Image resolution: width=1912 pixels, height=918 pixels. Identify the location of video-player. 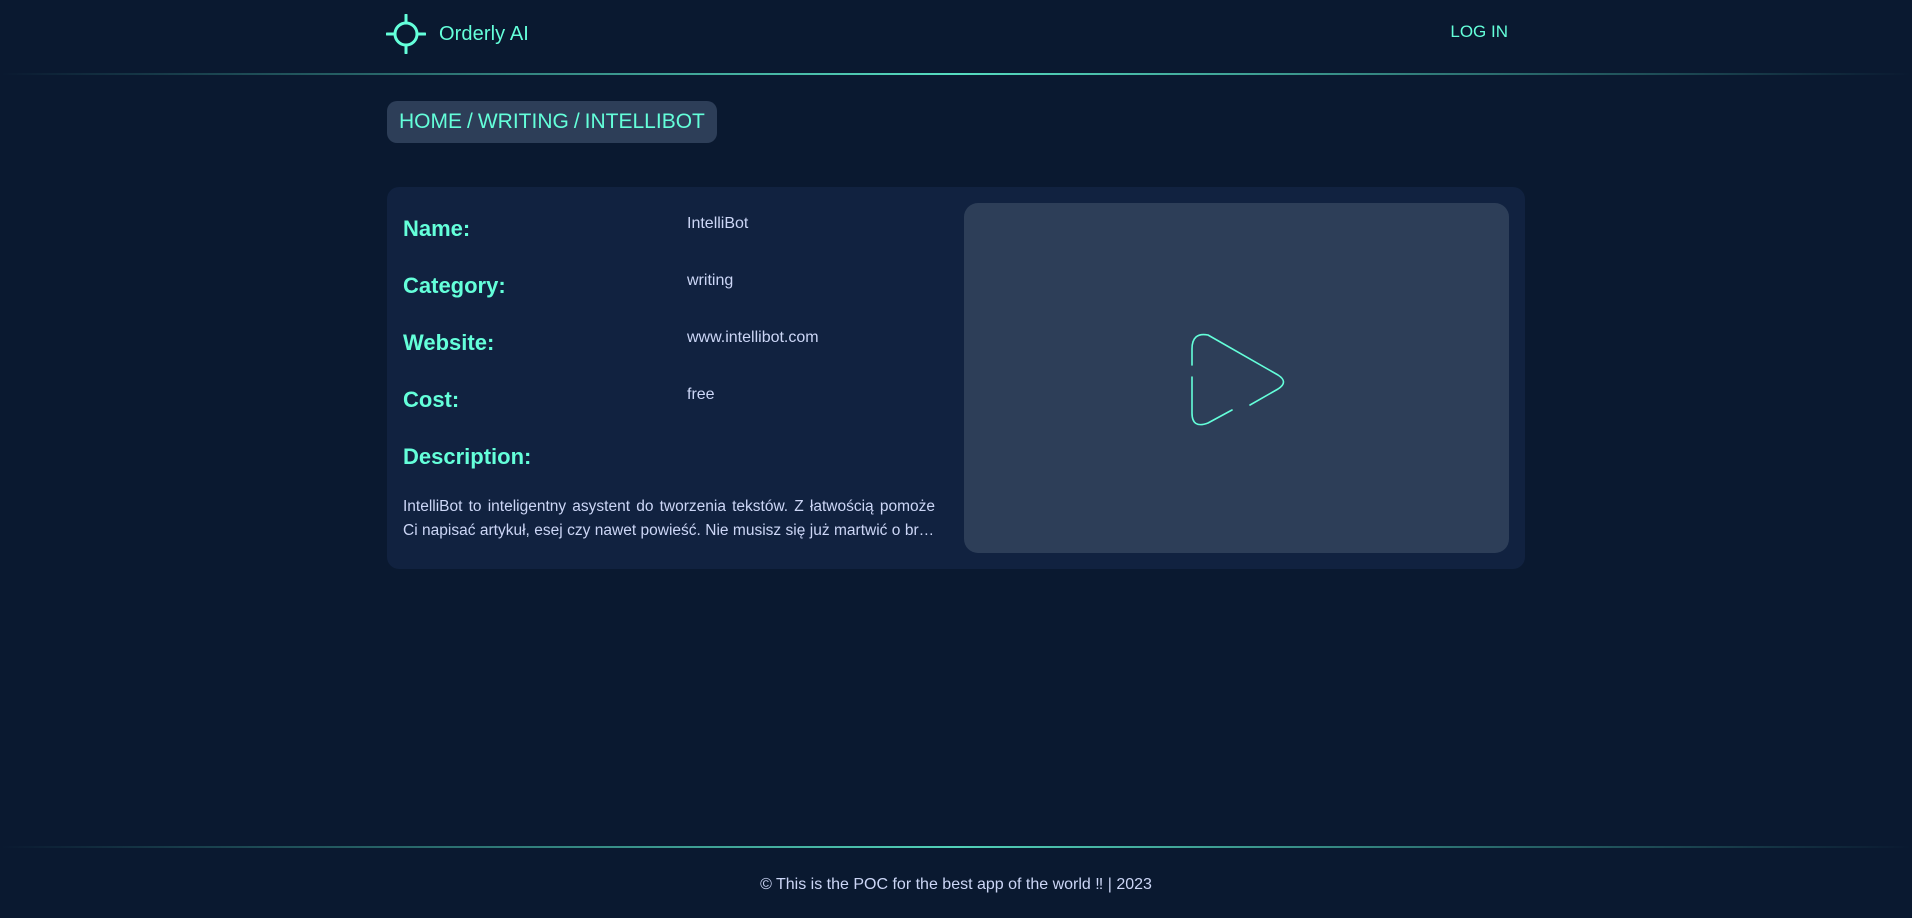
(1236, 378).